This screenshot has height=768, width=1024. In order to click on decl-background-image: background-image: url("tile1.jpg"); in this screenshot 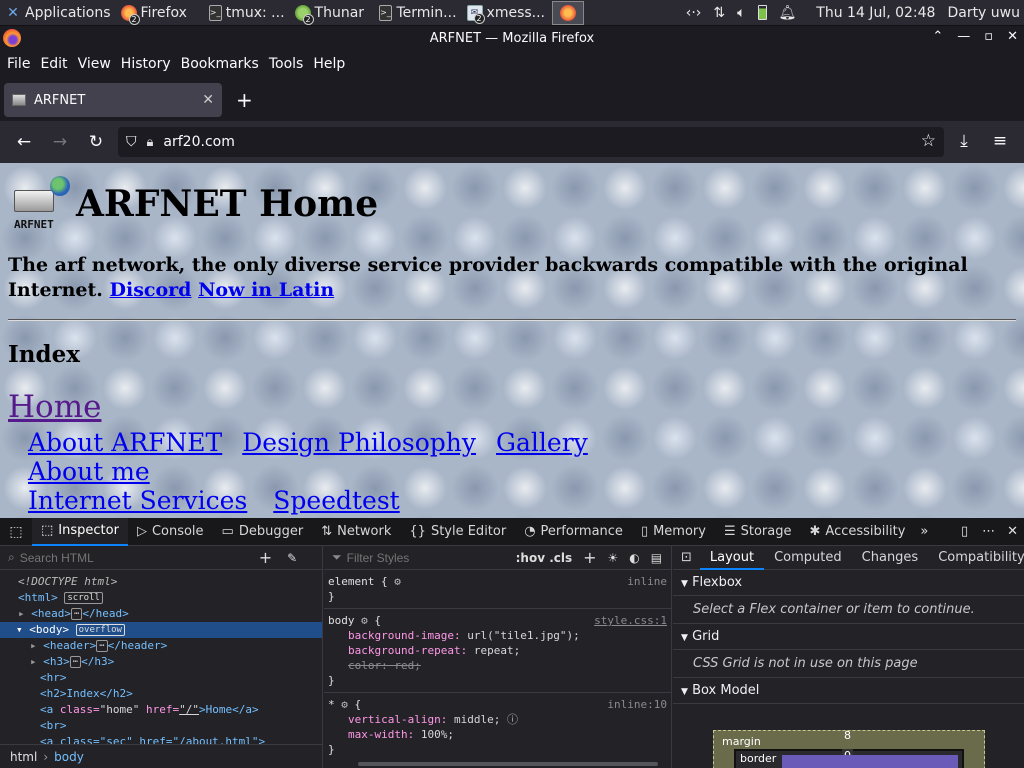, I will do `click(499, 635)`.